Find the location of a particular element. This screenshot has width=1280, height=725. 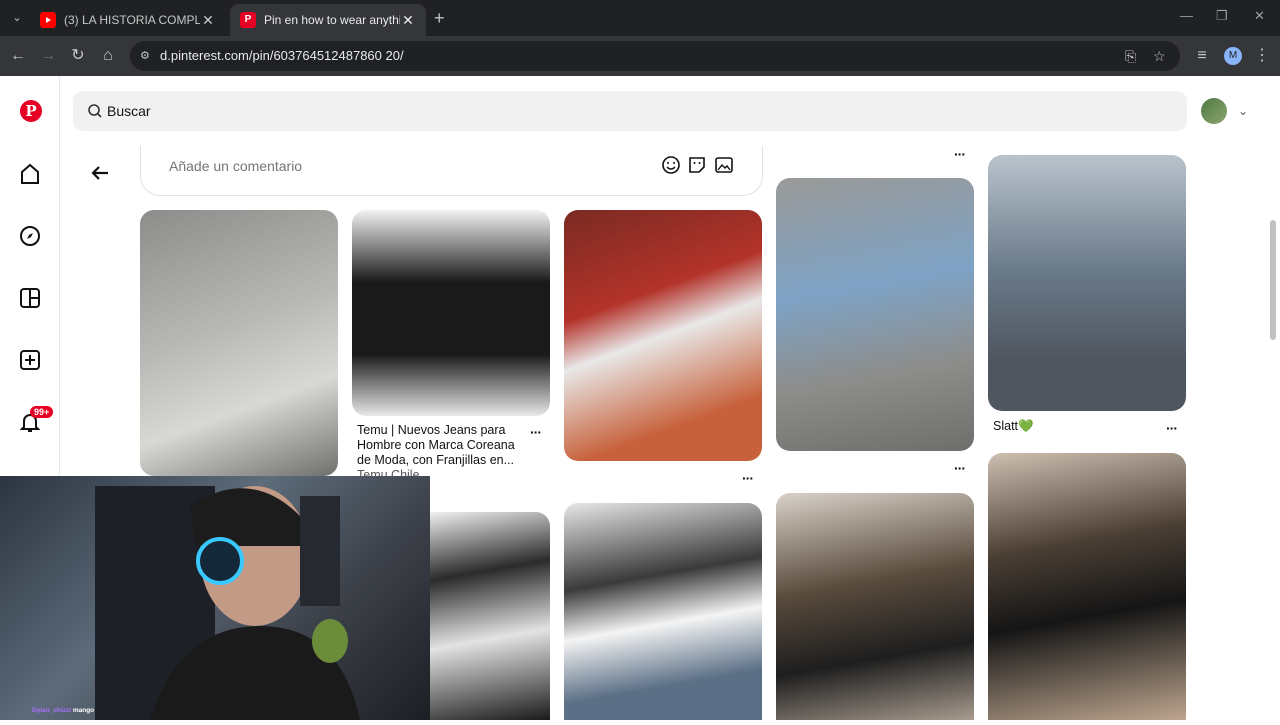

pin-source: Temu Chile is located at coordinates (388, 472).